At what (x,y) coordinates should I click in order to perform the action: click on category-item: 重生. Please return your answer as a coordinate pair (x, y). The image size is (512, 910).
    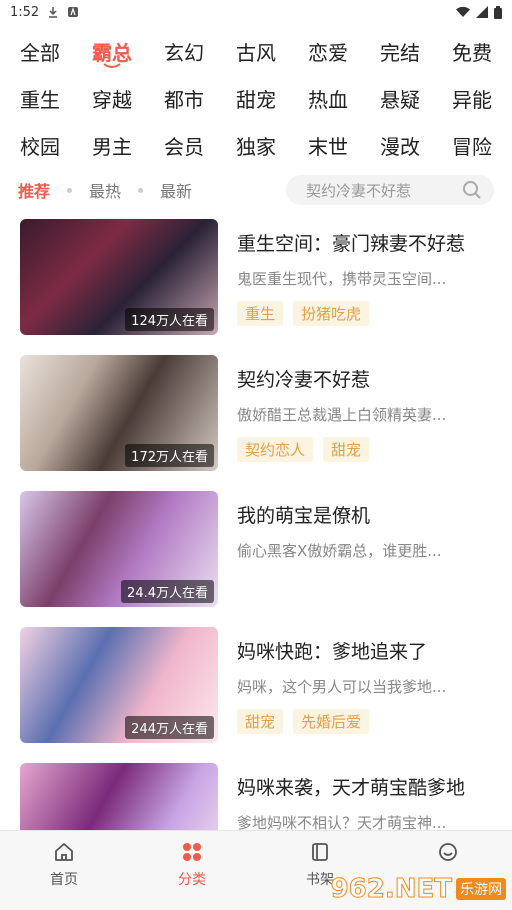
    Looking at the image, I should click on (40, 98).